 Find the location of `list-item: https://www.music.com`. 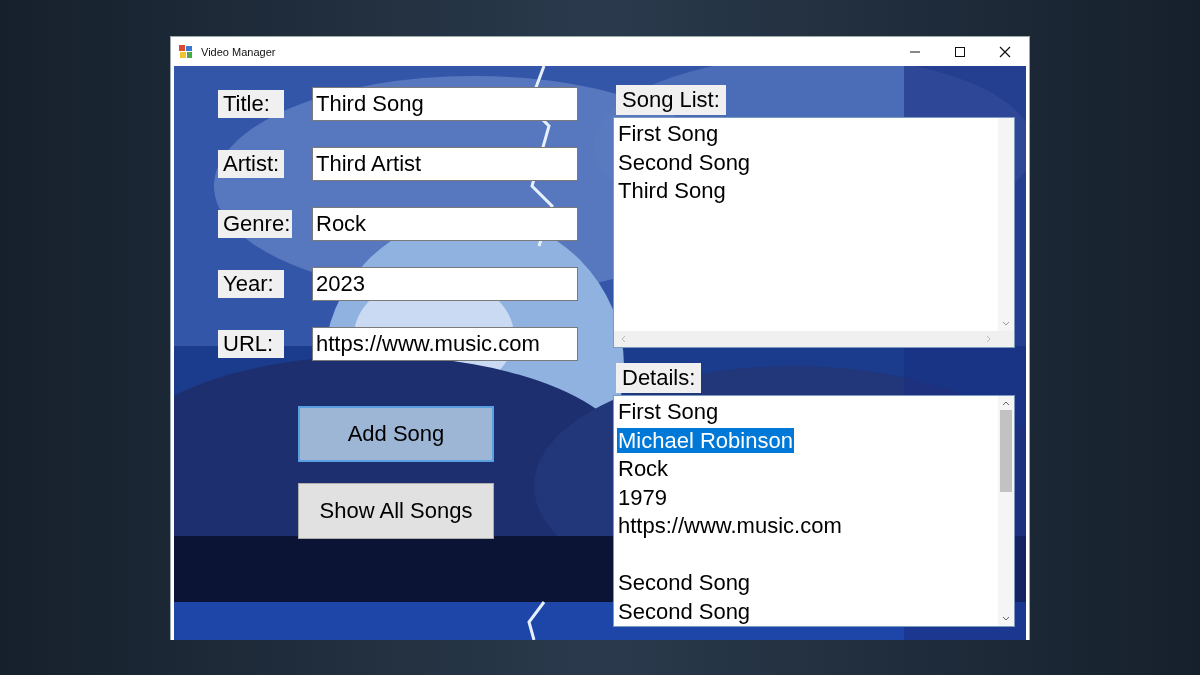

list-item: https://www.music.com is located at coordinates (730, 525).